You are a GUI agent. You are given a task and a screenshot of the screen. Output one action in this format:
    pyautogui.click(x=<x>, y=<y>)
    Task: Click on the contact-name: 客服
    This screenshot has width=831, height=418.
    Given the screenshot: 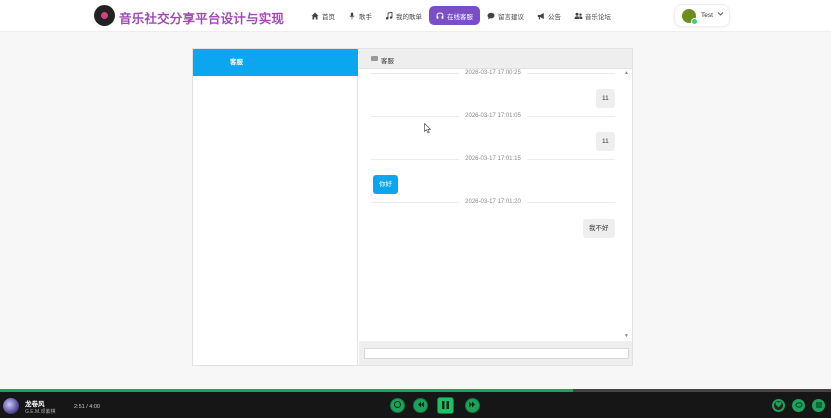 What is the action you would take?
    pyautogui.click(x=236, y=62)
    